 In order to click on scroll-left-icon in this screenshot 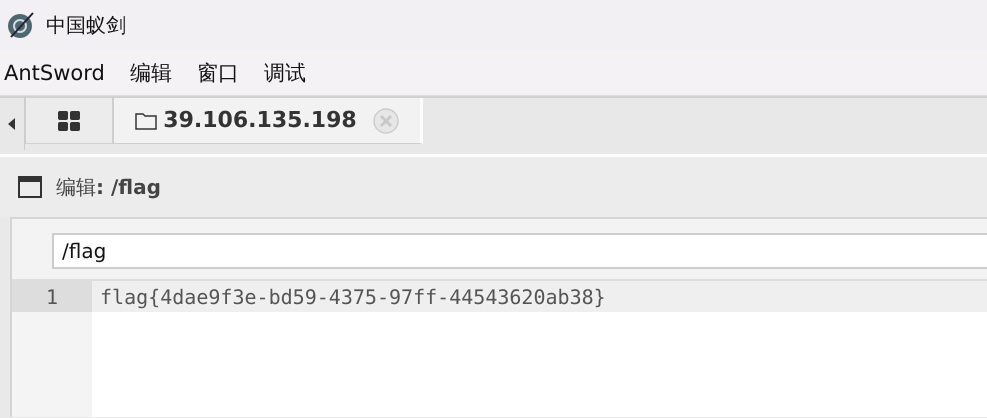, I will do `click(12, 124)`.